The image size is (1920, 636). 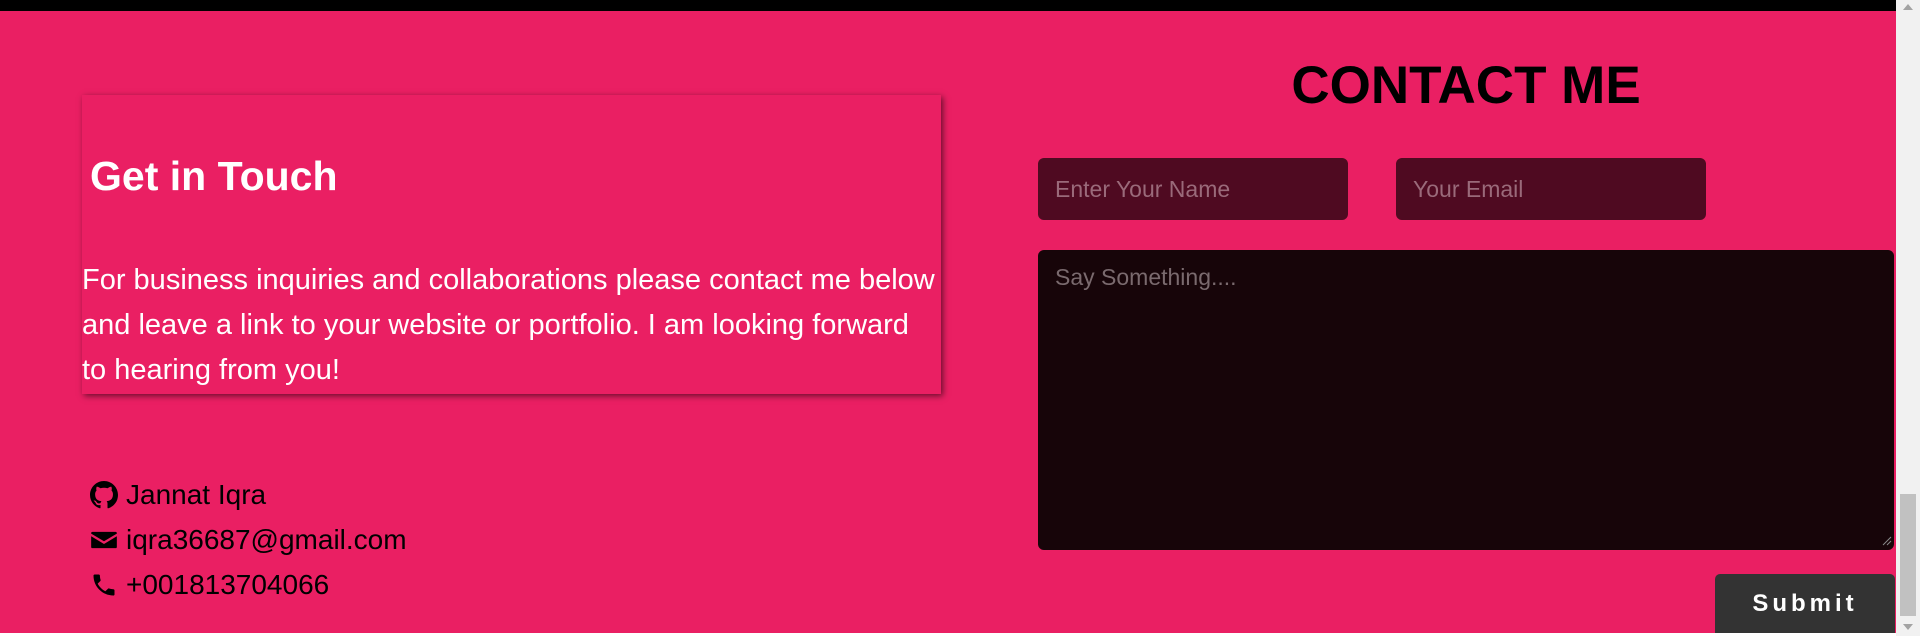 What do you see at coordinates (1908, 7) in the screenshot?
I see `scroll-up-icon` at bounding box center [1908, 7].